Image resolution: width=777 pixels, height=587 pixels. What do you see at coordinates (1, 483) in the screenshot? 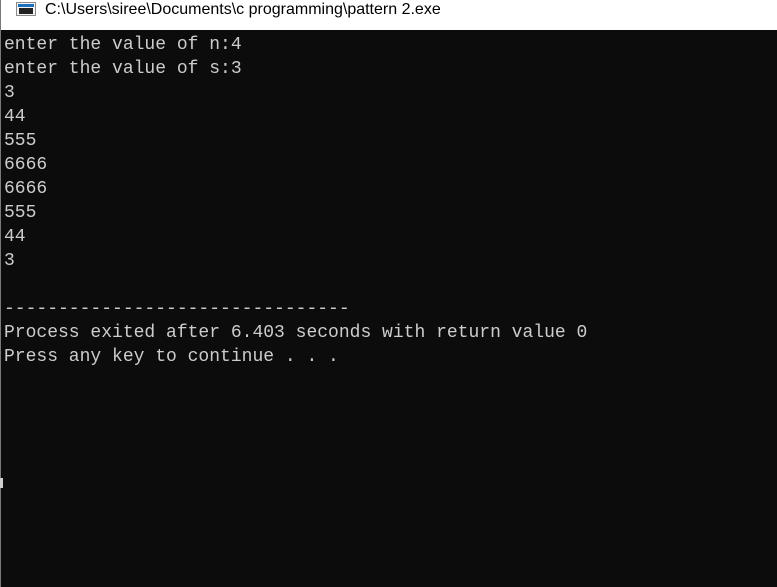
I see `window-resize-edge` at bounding box center [1, 483].